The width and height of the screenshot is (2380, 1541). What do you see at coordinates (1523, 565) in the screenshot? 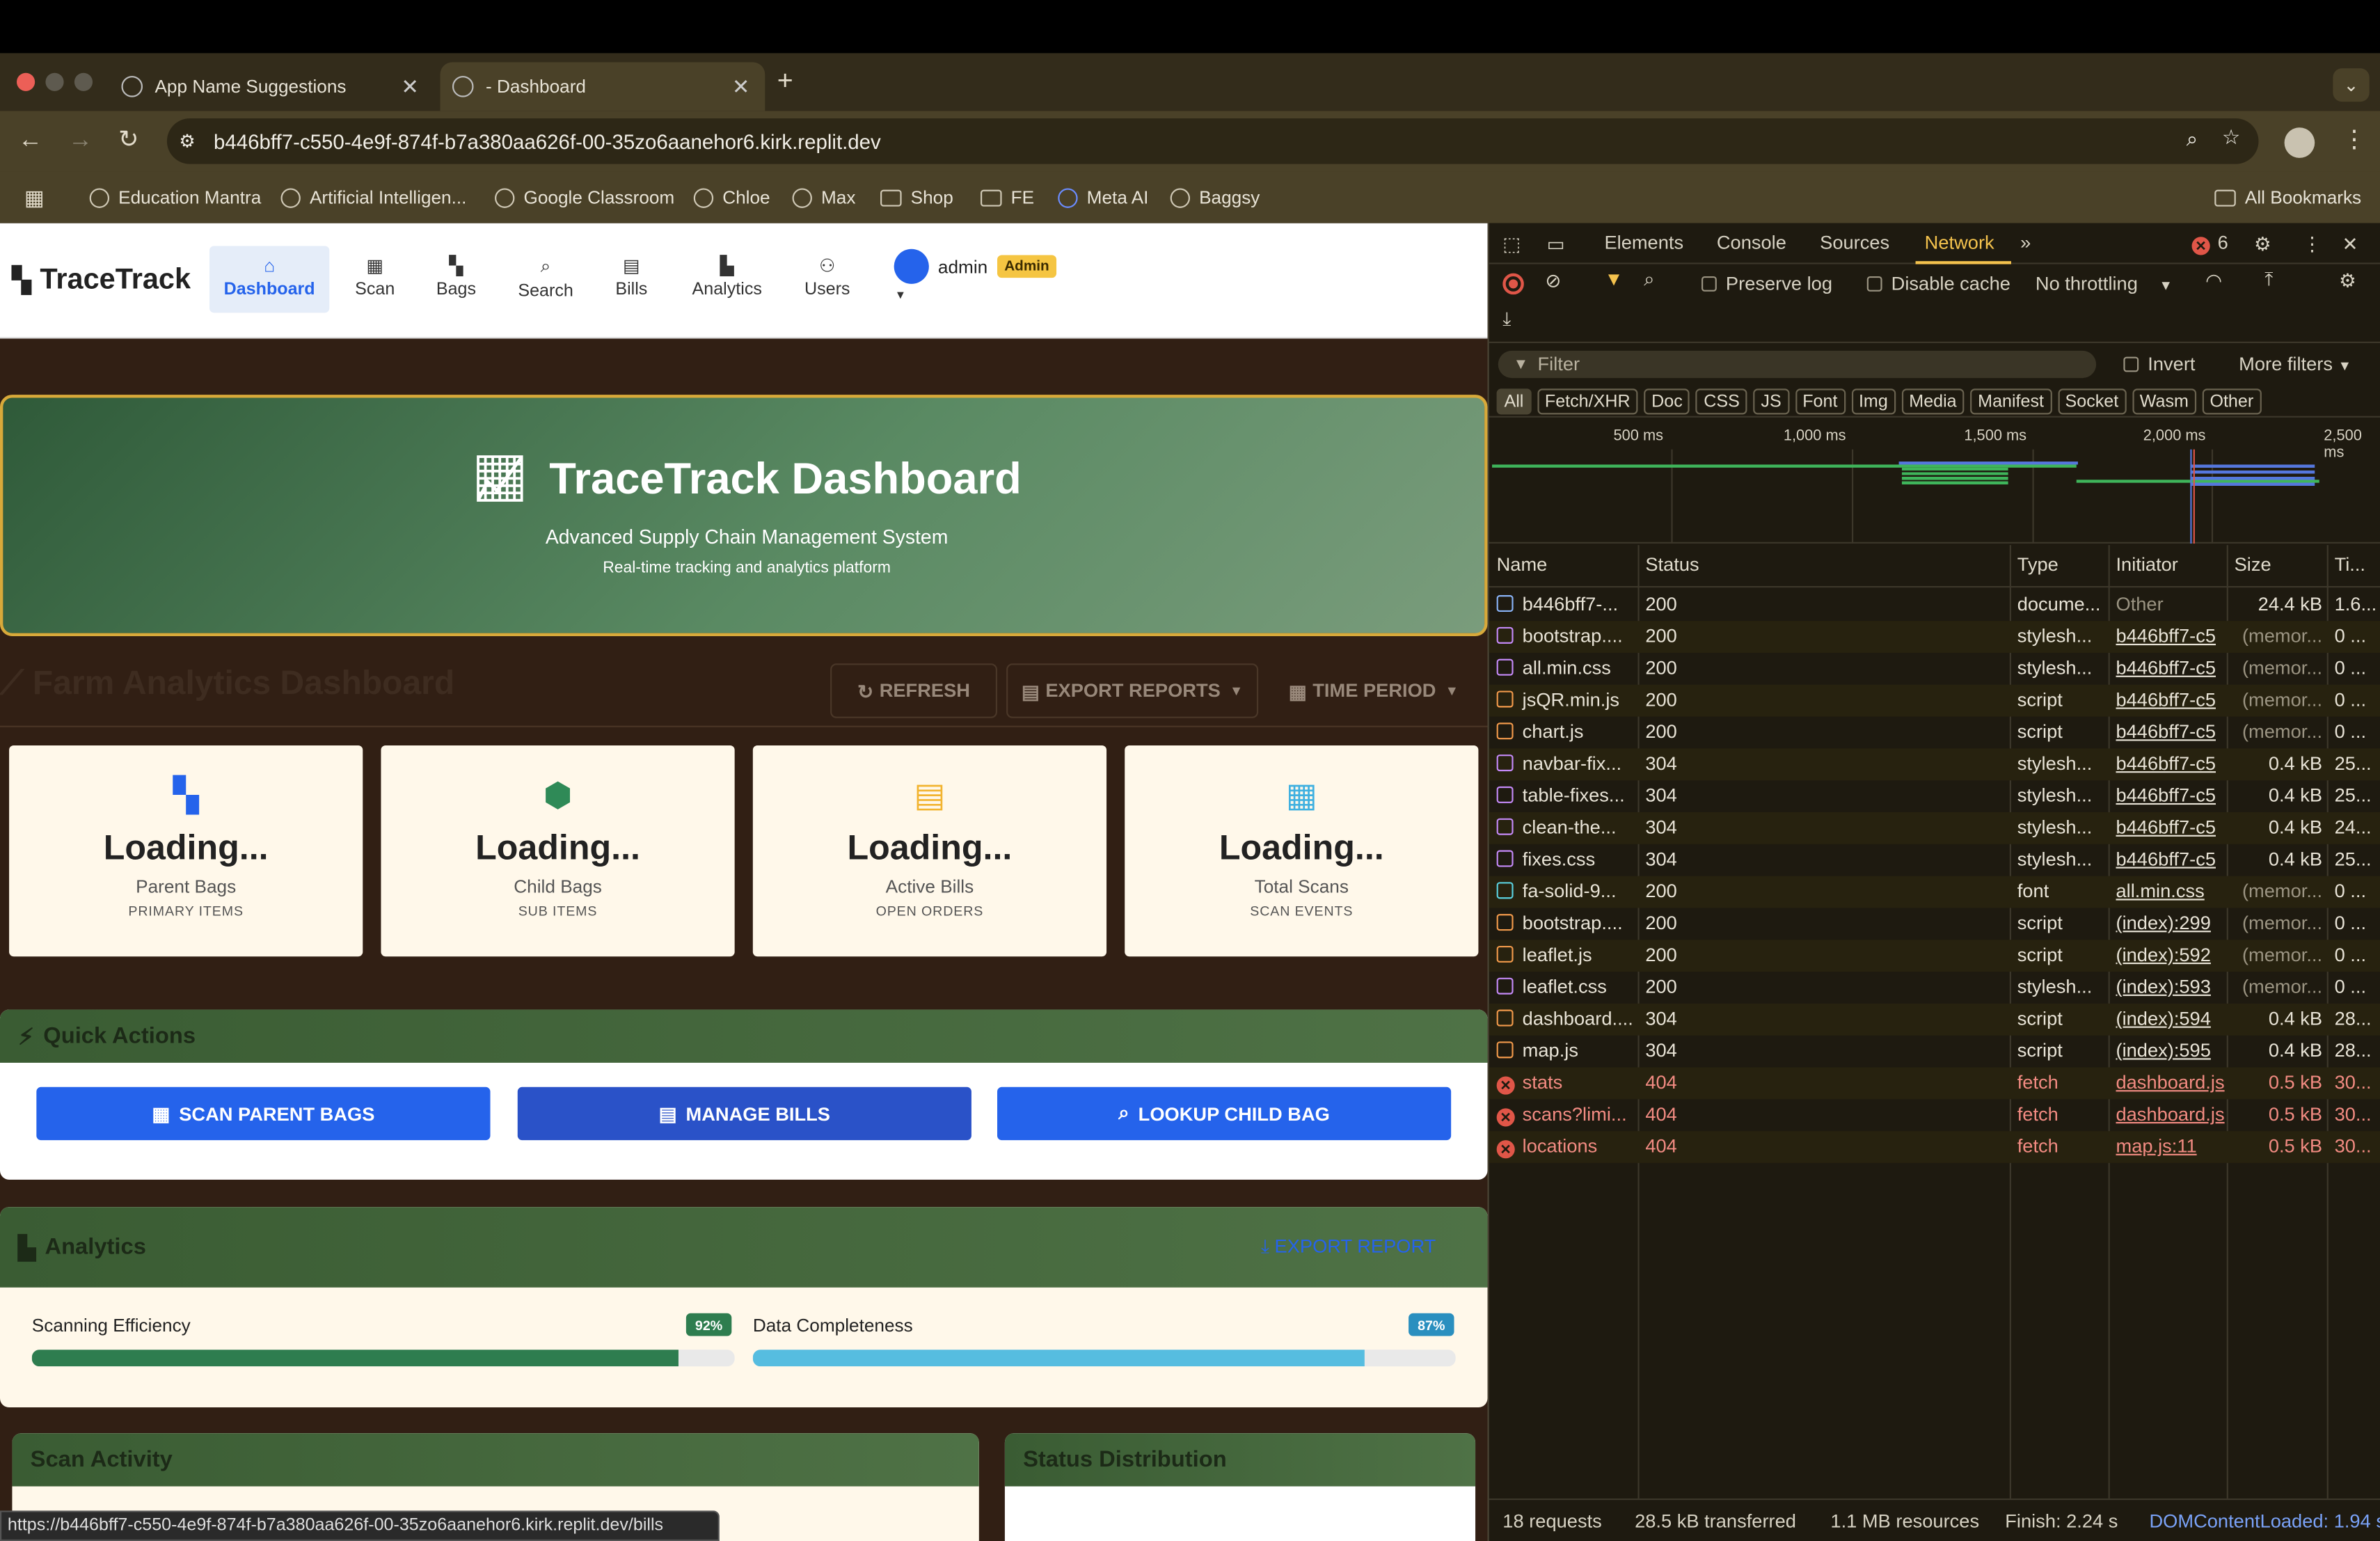
I see `col-name: Name` at bounding box center [1523, 565].